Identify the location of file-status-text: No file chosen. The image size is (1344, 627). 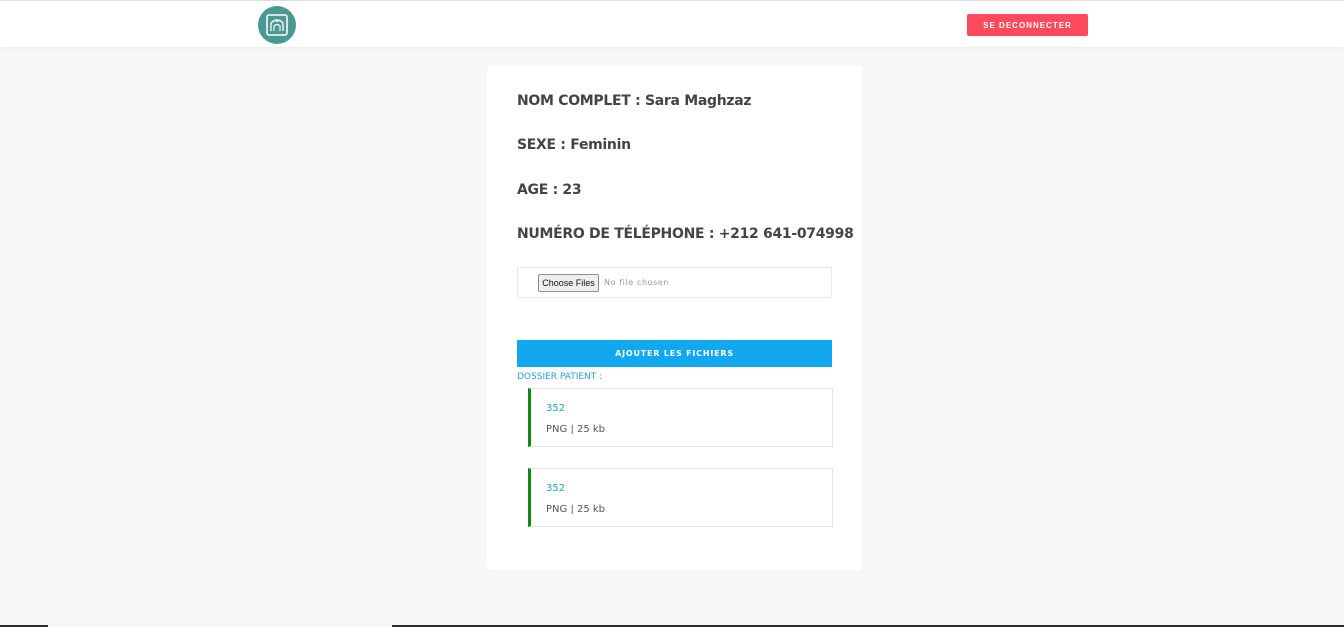
(637, 282).